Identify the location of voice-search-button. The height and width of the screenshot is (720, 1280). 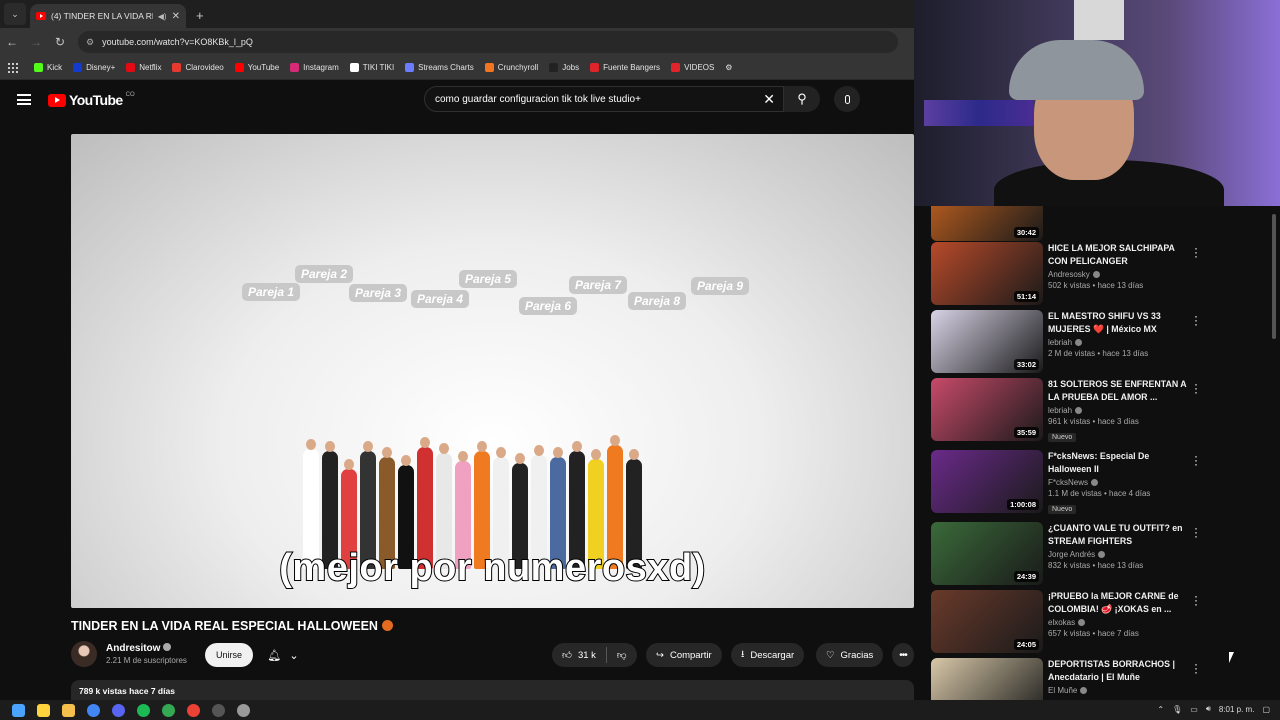
(847, 99).